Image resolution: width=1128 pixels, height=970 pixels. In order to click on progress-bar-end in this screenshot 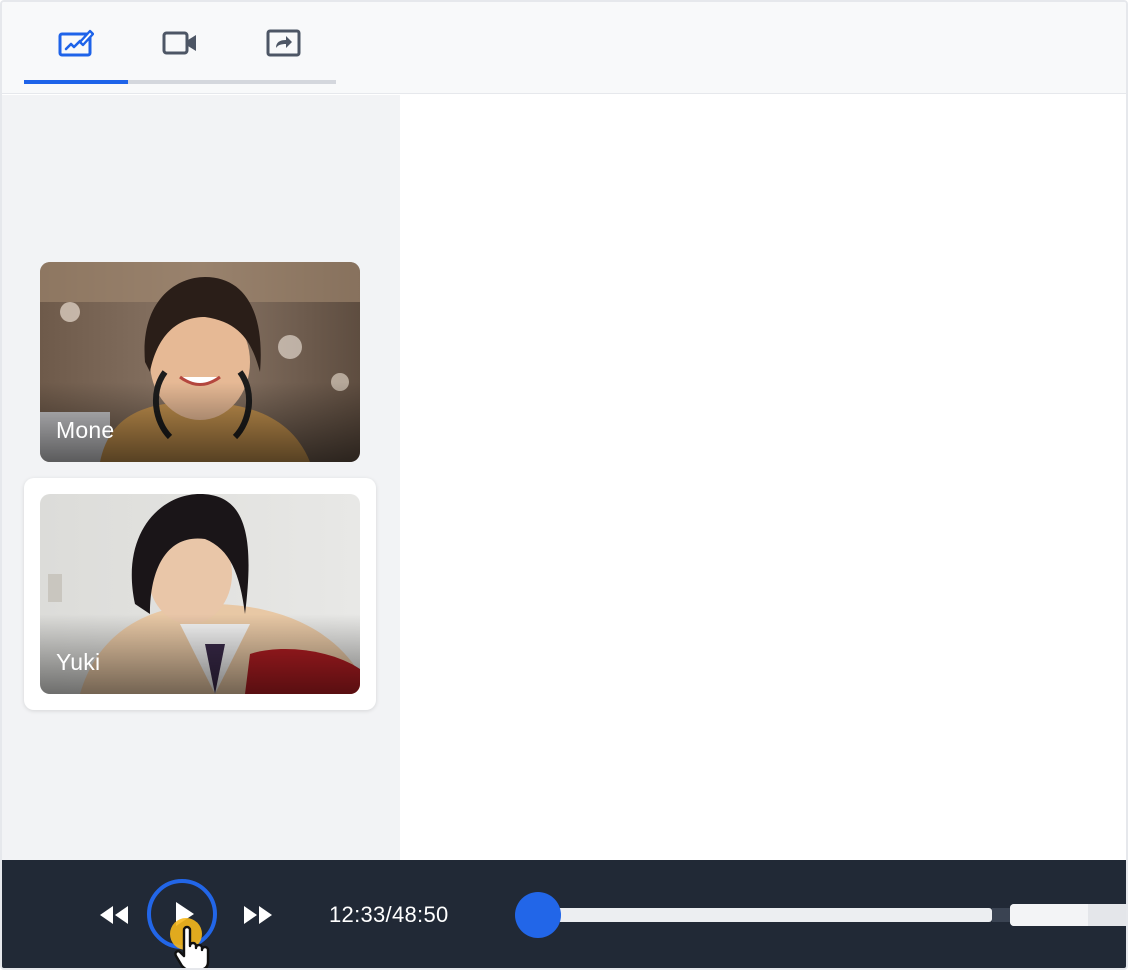, I will do `click(1001, 915)`.